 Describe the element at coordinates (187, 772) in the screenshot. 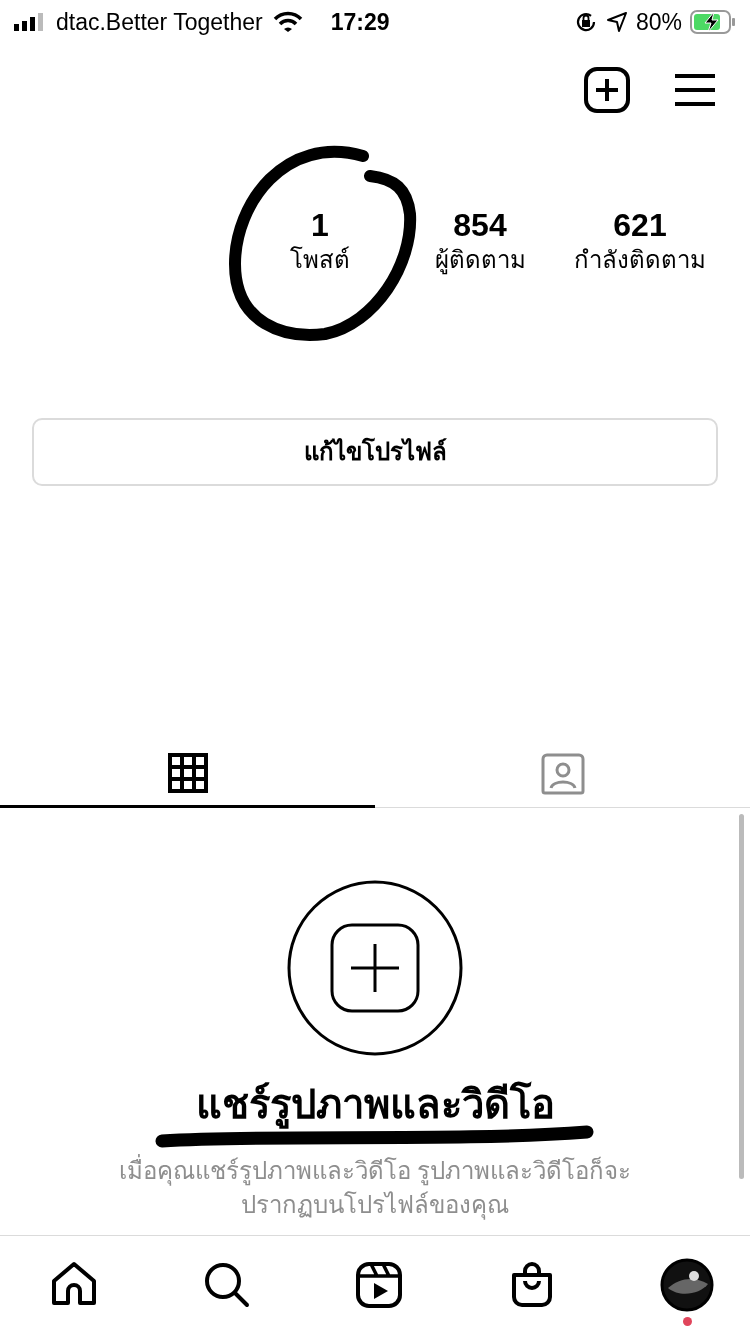

I see `grid-icon` at that location.